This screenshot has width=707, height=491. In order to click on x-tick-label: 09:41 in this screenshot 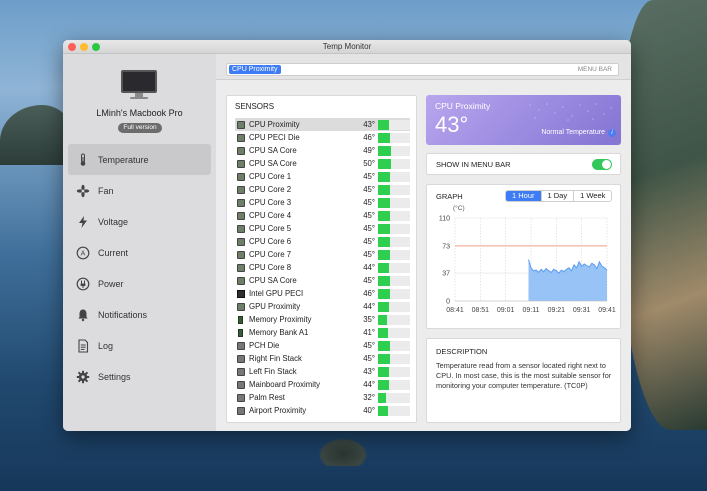, I will do `click(607, 310)`.